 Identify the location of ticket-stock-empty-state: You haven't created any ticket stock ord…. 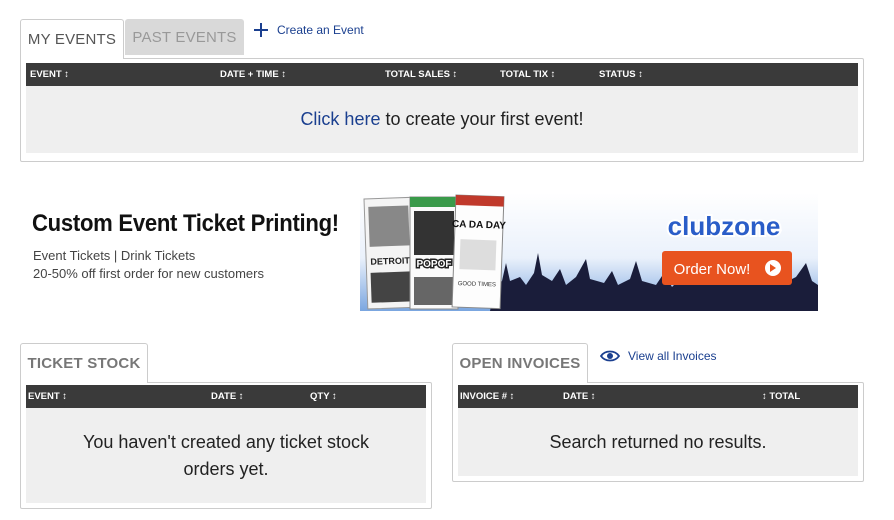
(226, 455).